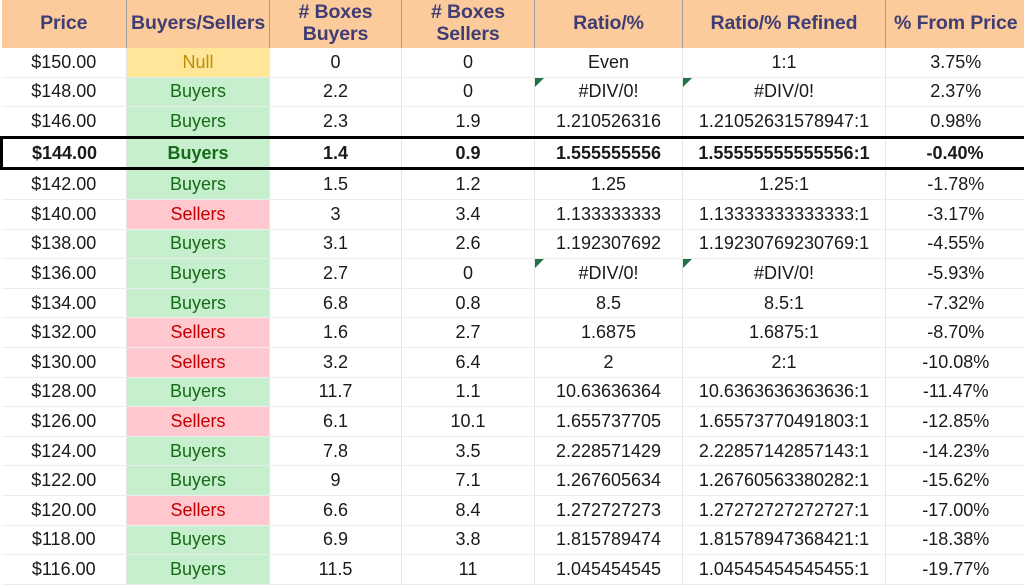  What do you see at coordinates (609, 422) in the screenshot?
I see `cell-ratio: 1.655737705` at bounding box center [609, 422].